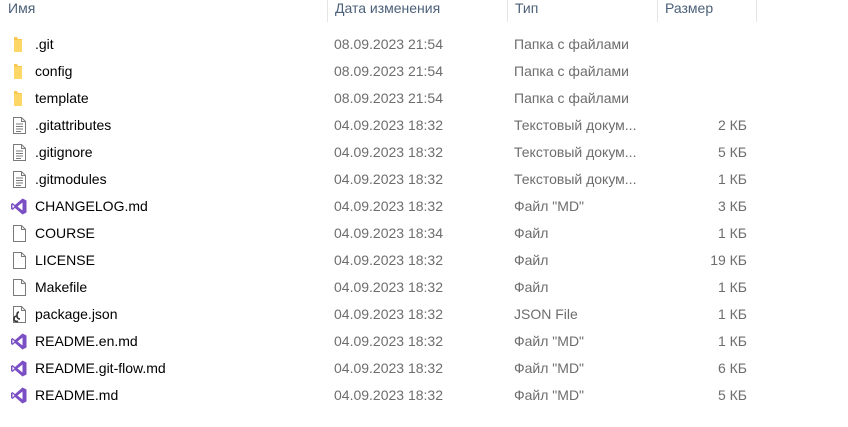 This screenshot has width=848, height=427. What do you see at coordinates (732, 368) in the screenshot?
I see `file-size: 6 КБ` at bounding box center [732, 368].